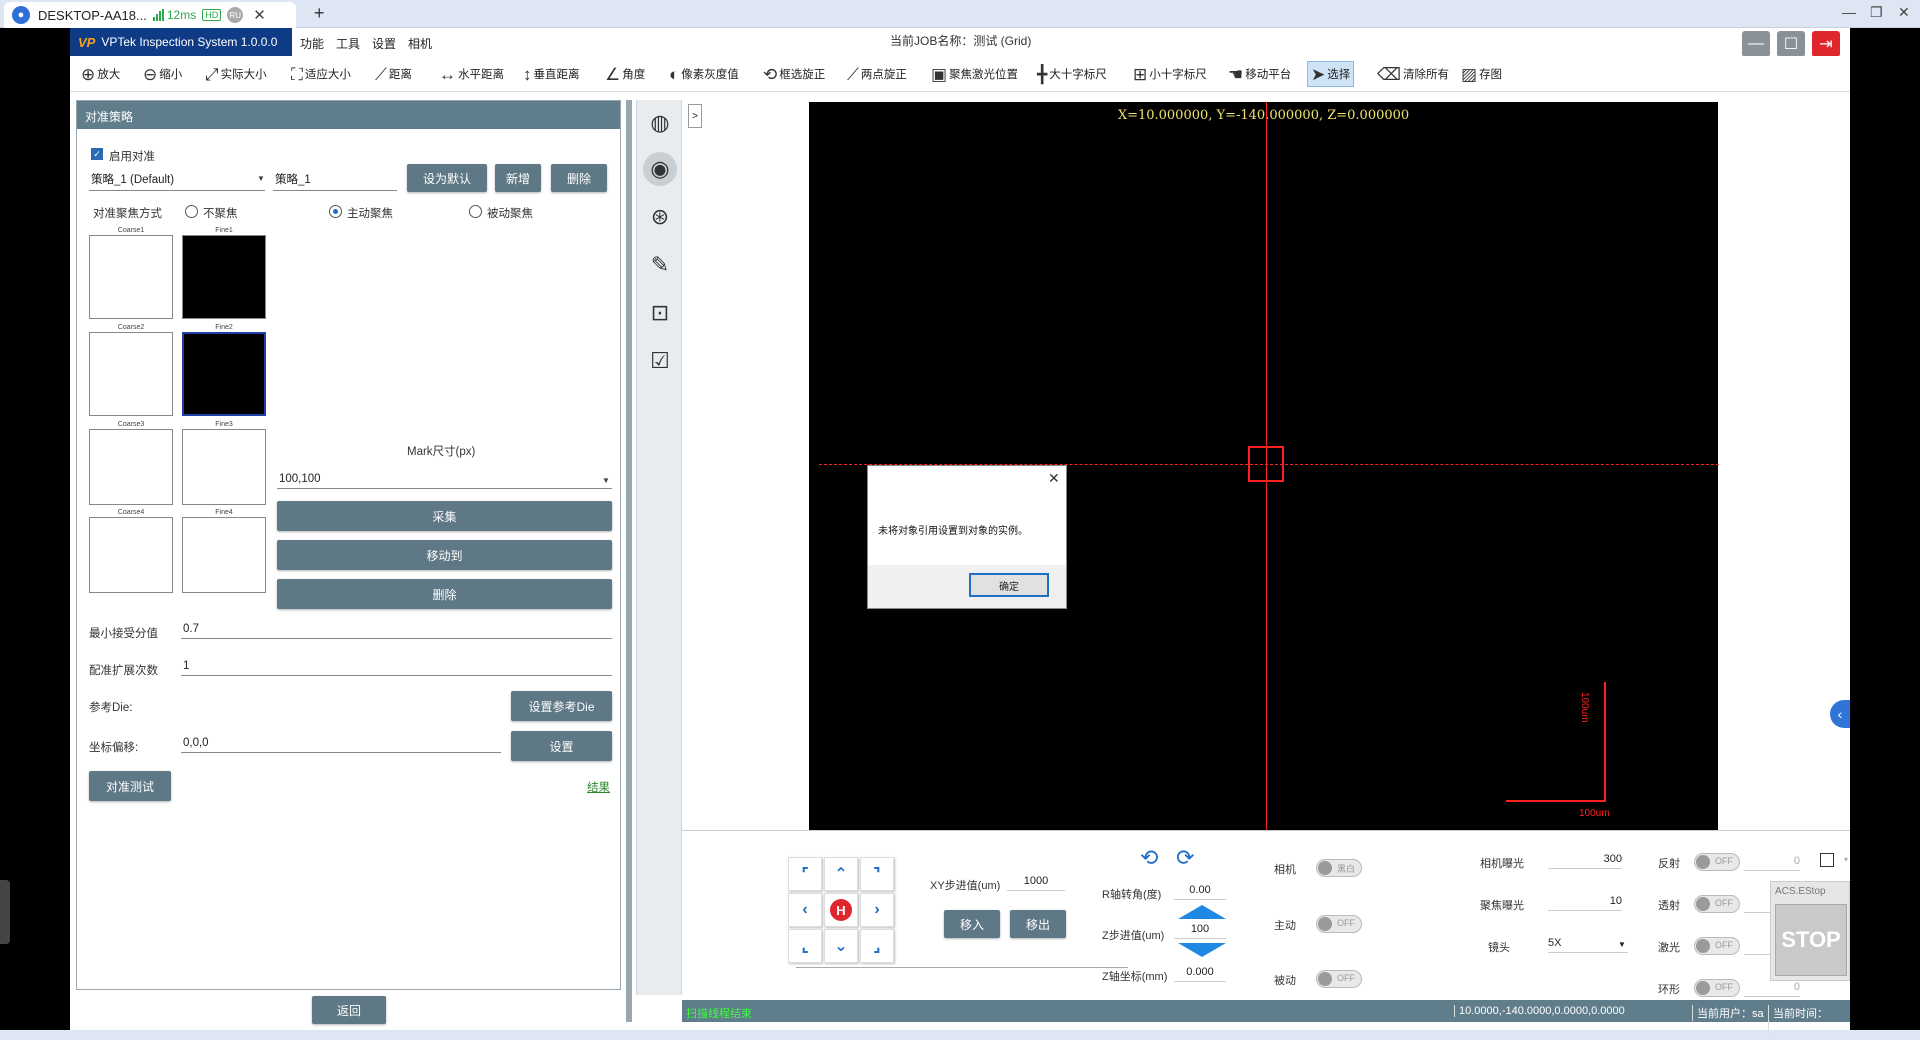 The width and height of the screenshot is (1920, 1040). What do you see at coordinates (1772, 989) in the screenshot?
I see `ring-value: 0` at bounding box center [1772, 989].